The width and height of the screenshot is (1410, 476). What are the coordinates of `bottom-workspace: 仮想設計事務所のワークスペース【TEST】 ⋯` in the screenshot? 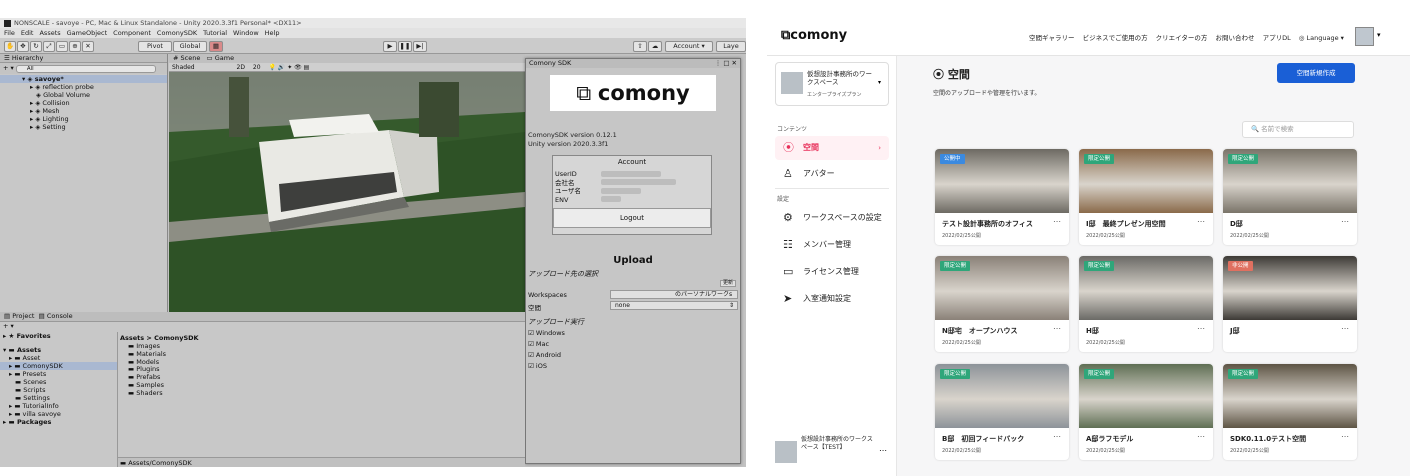 It's located at (832, 452).